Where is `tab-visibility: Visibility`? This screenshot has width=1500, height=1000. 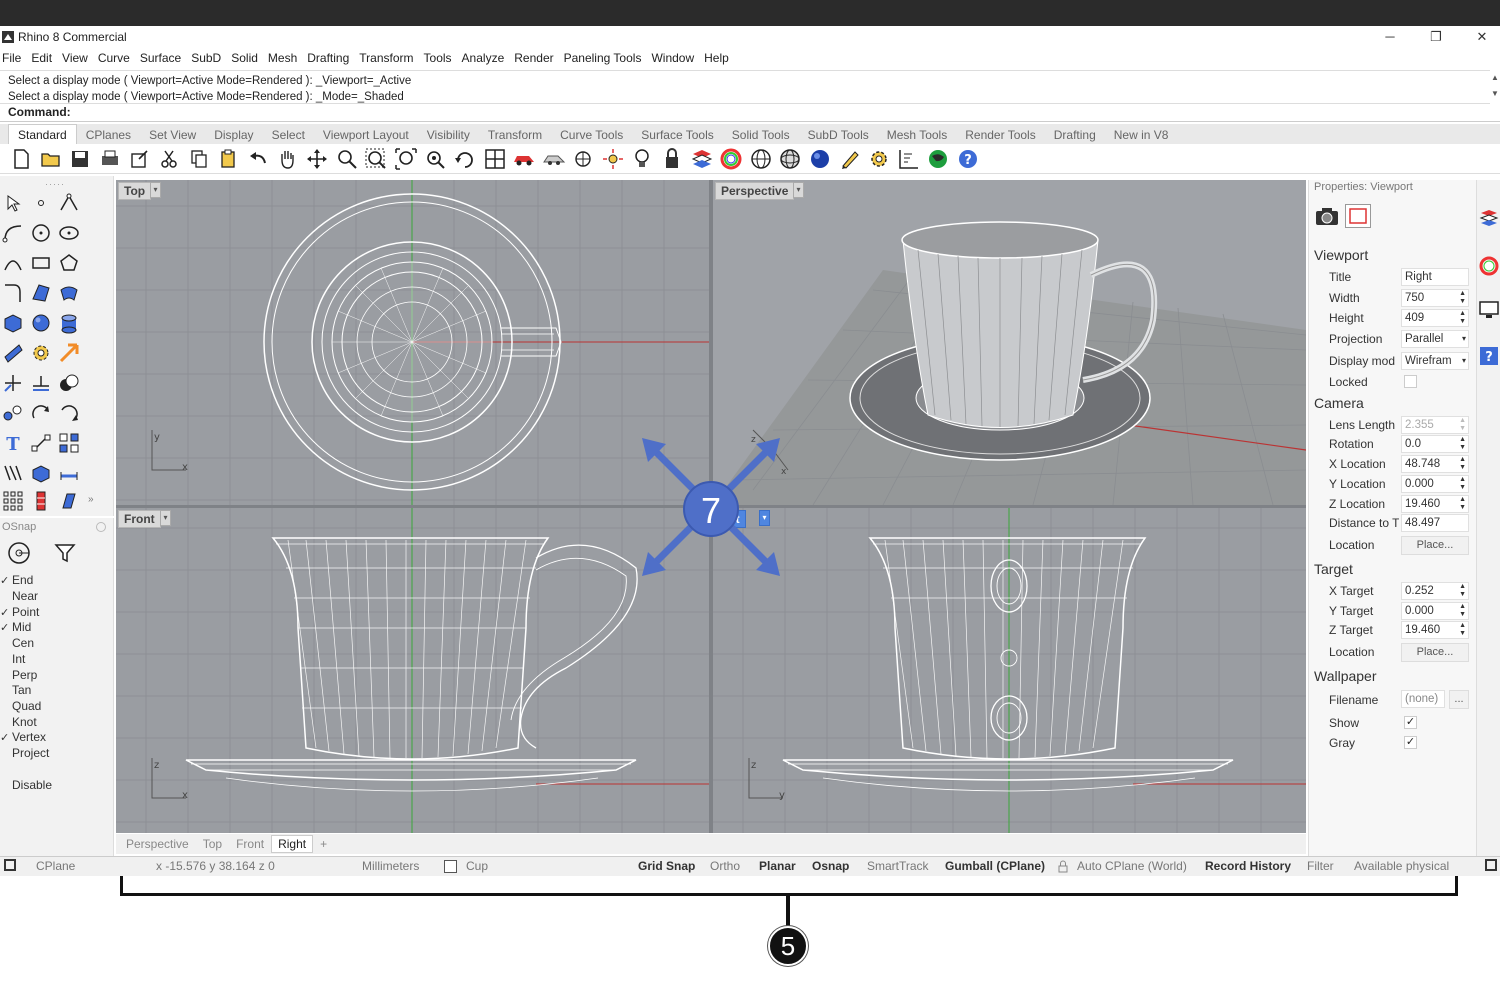 tab-visibility: Visibility is located at coordinates (448, 134).